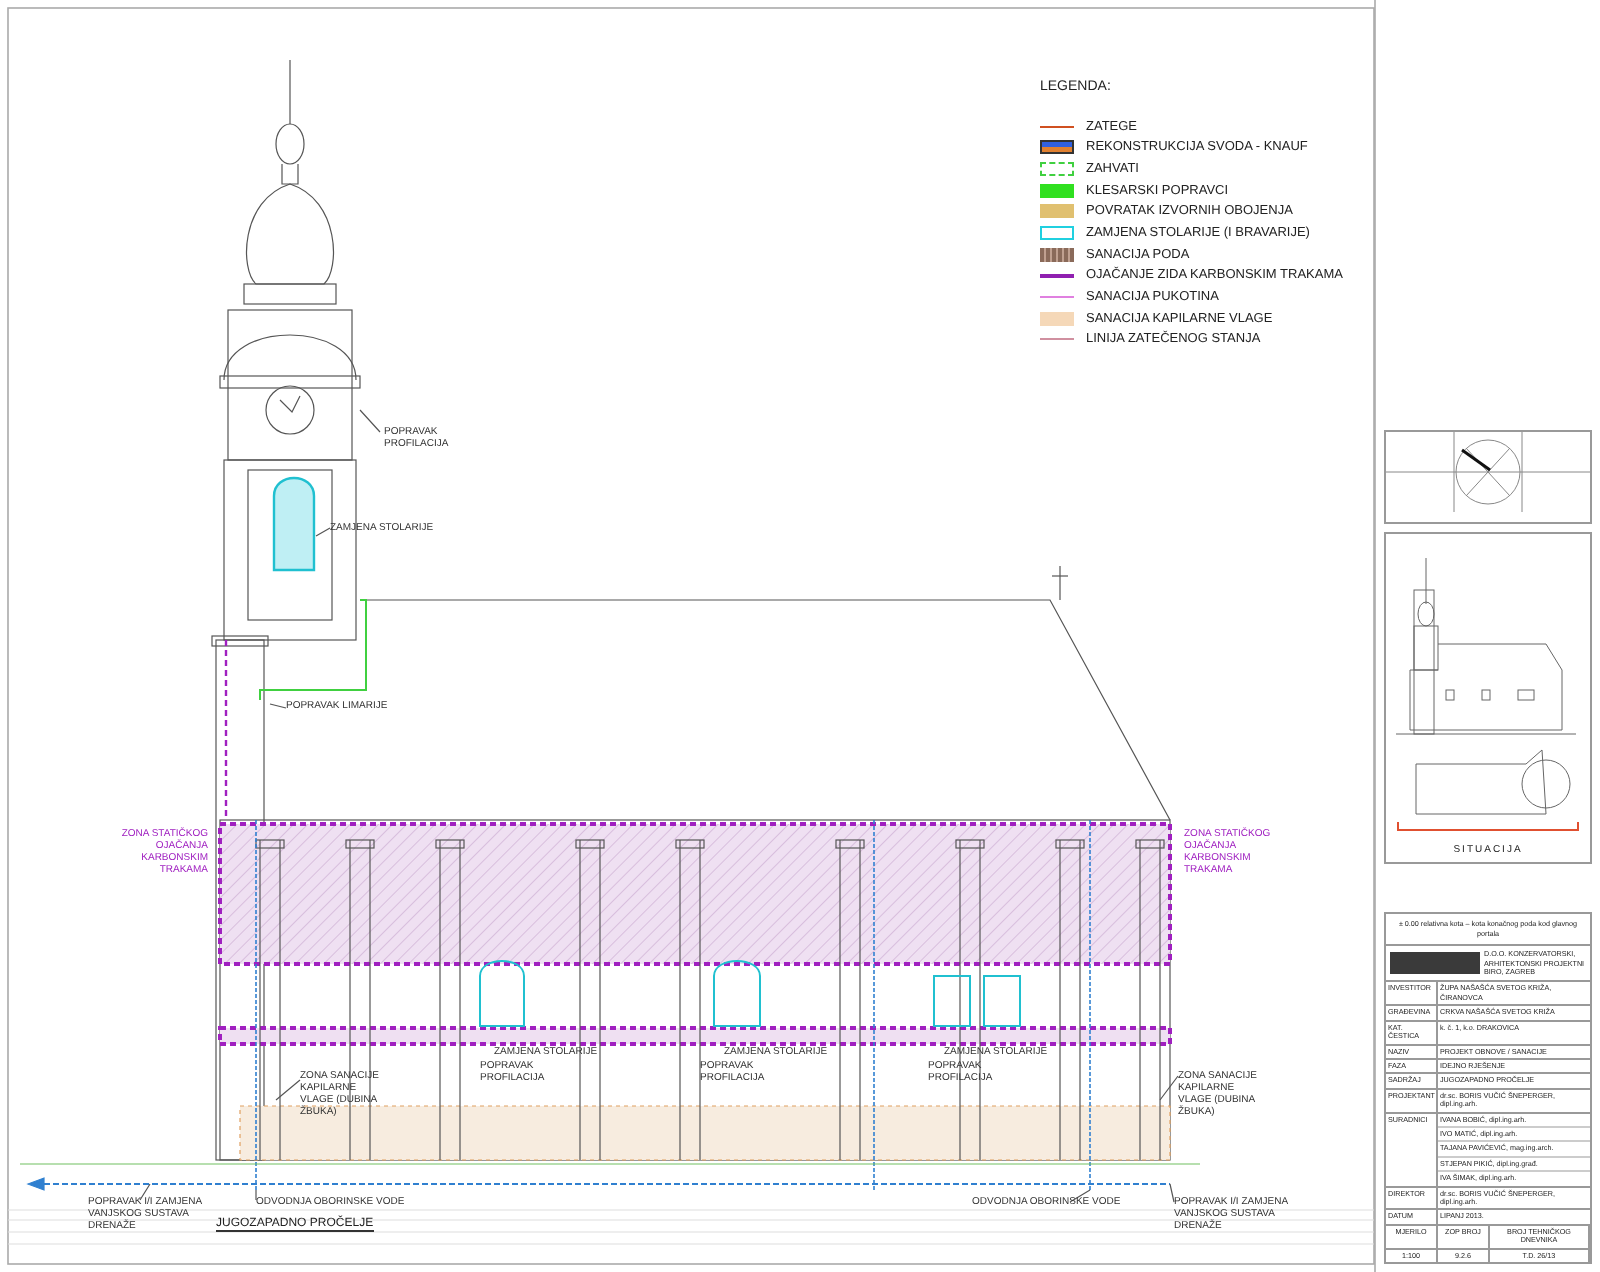  Describe the element at coordinates (1435, 963) in the screenshot. I see `company-logo` at that location.